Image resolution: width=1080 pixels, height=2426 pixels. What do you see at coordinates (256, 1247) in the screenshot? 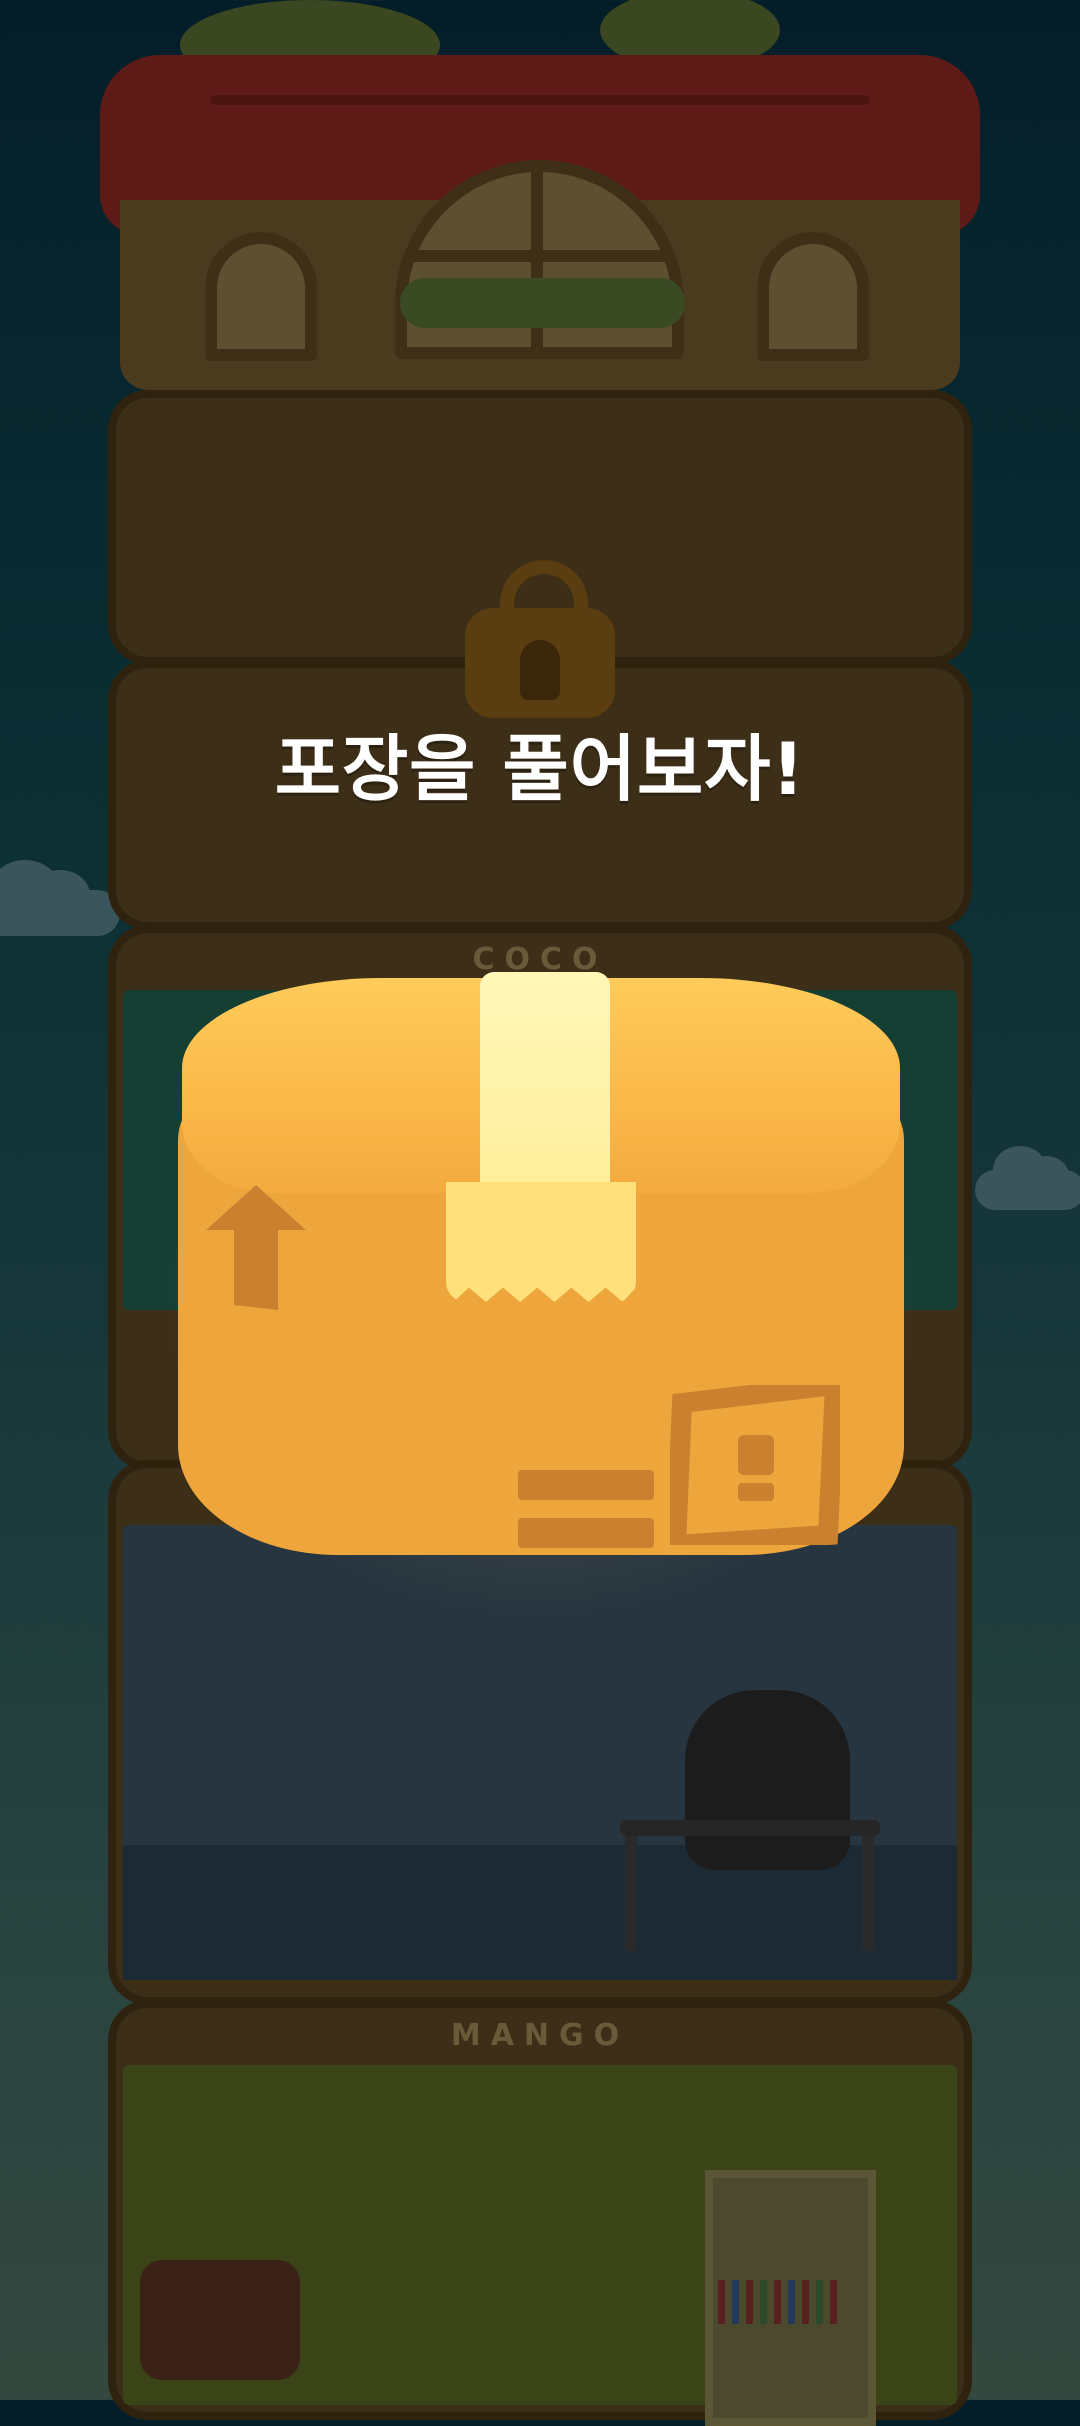
I see `up-arrow-icon` at bounding box center [256, 1247].